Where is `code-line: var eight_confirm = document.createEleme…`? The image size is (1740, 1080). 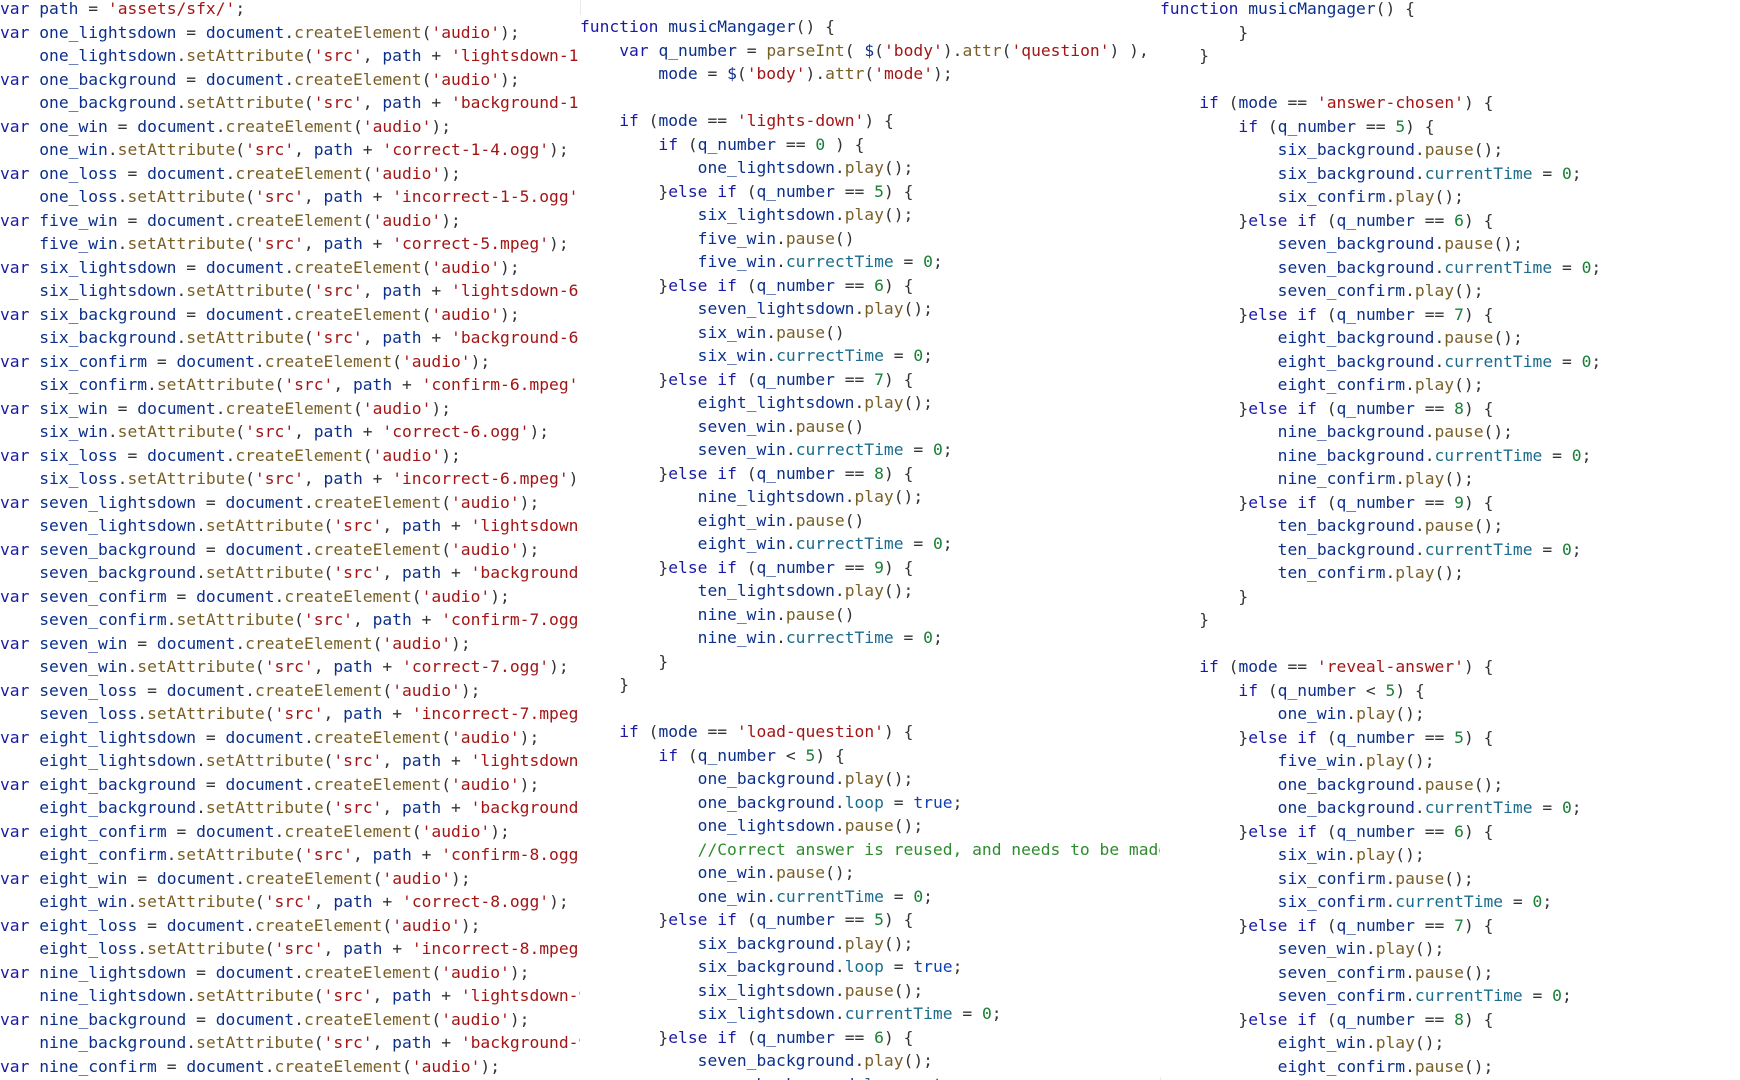 code-line: var eight_confirm = document.createEleme… is located at coordinates (290, 832).